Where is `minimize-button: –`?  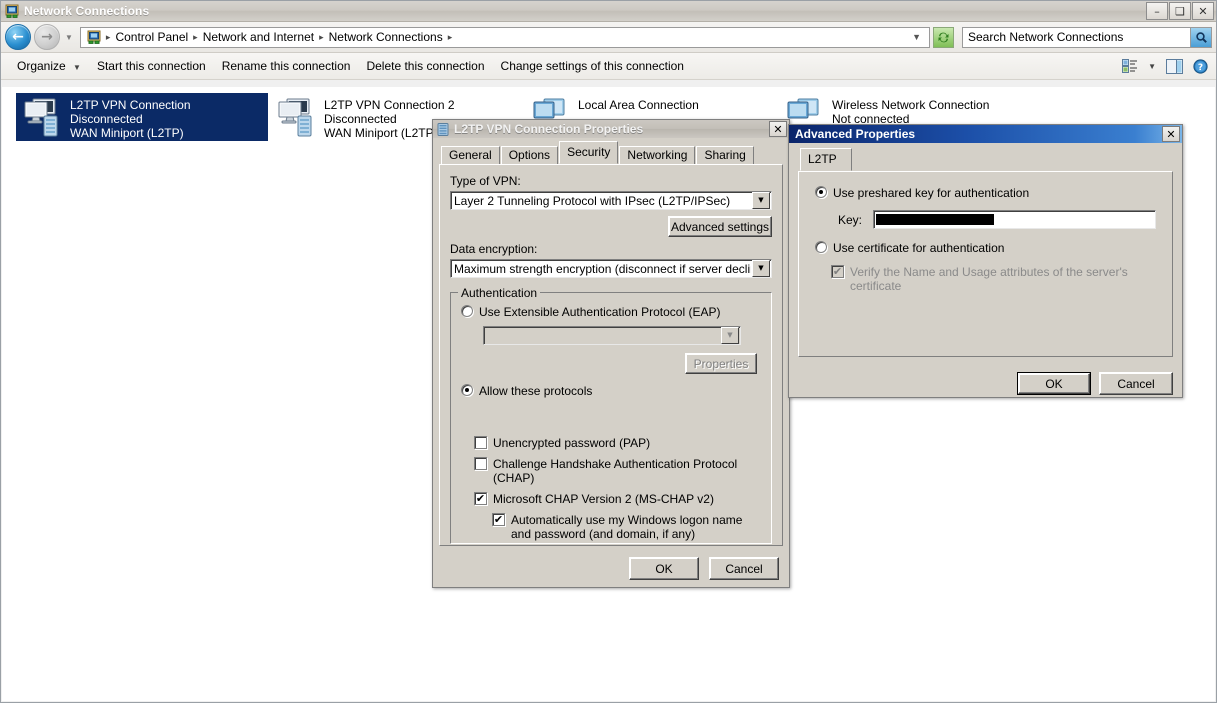 minimize-button: – is located at coordinates (1157, 11).